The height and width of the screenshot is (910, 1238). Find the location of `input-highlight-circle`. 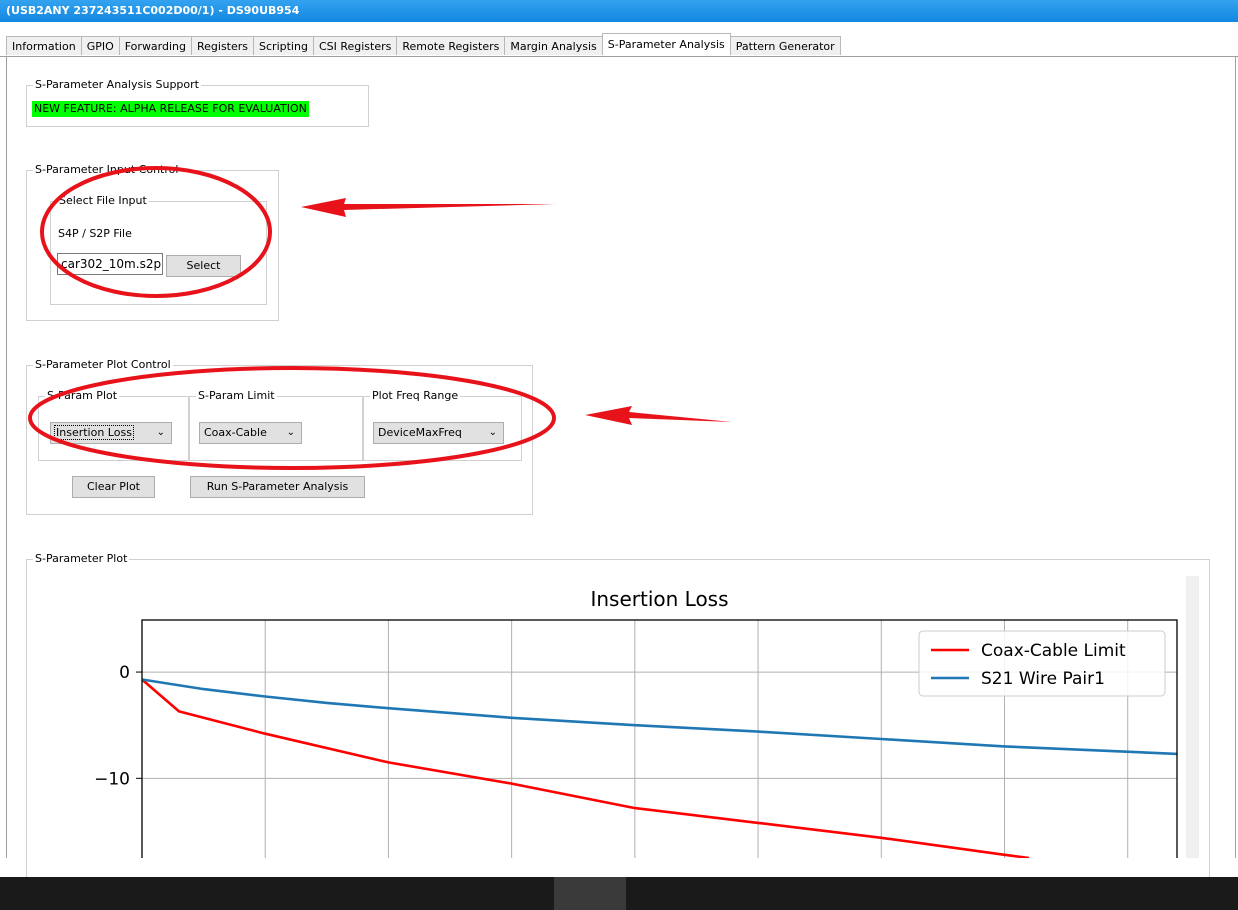

input-highlight-circle is located at coordinates (156, 232).